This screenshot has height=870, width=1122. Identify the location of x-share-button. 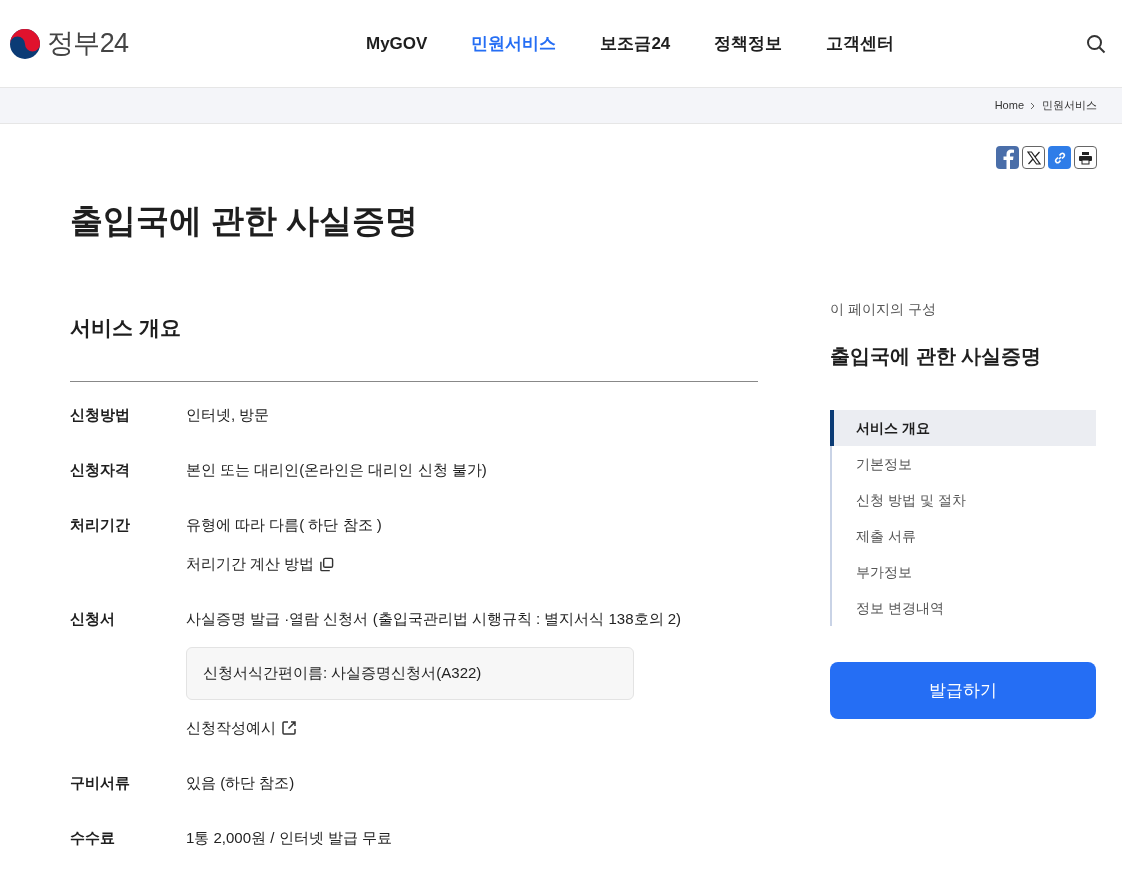
(1033, 157).